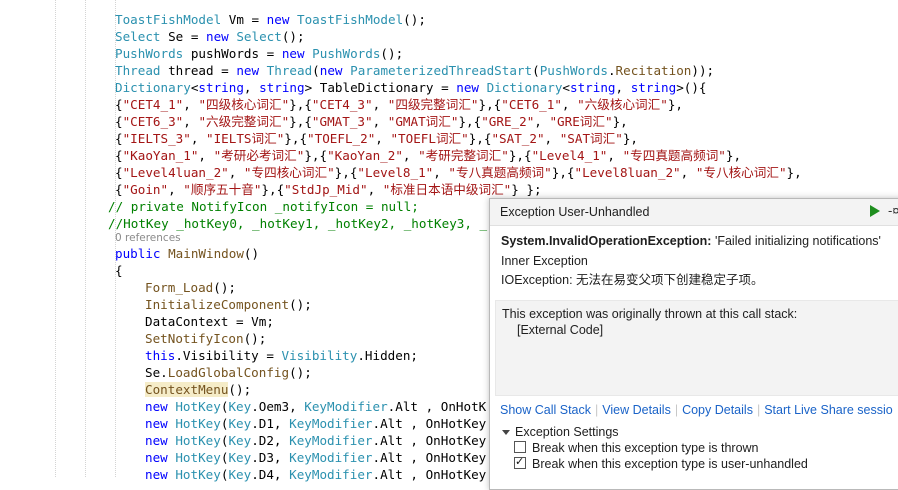  What do you see at coordinates (524, 87) in the screenshot?
I see `code-token: Dictionary` at bounding box center [524, 87].